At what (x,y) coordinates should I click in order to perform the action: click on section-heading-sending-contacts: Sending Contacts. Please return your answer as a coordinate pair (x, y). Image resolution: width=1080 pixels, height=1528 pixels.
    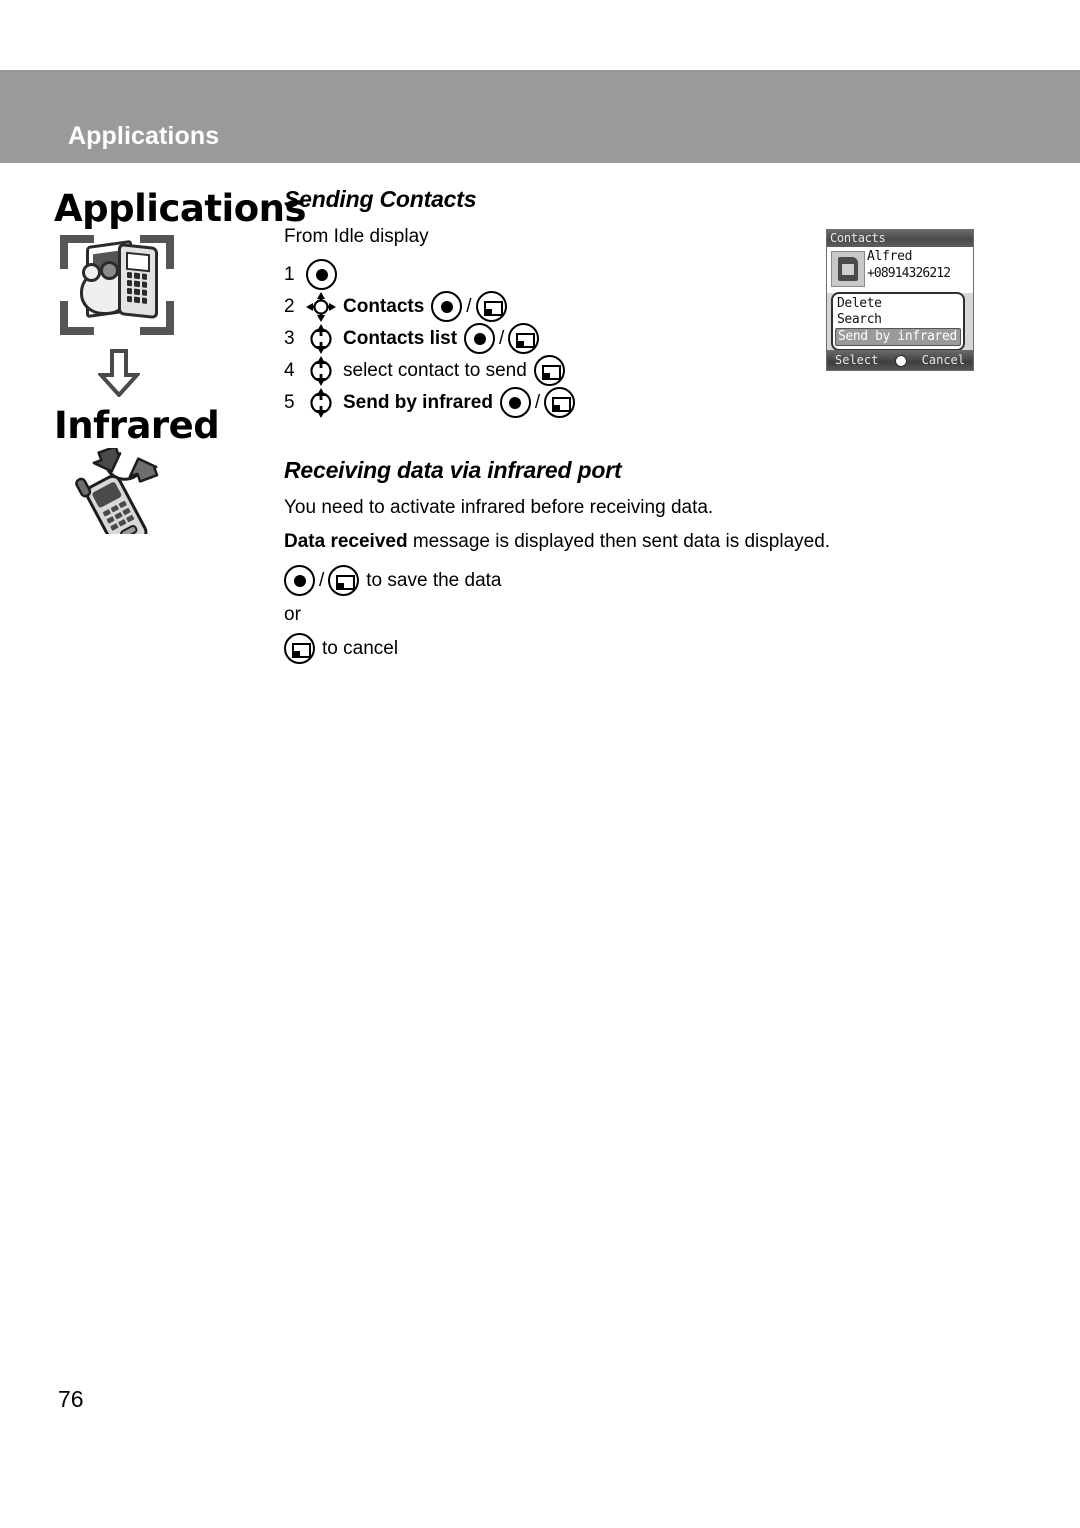
    Looking at the image, I should click on (380, 199).